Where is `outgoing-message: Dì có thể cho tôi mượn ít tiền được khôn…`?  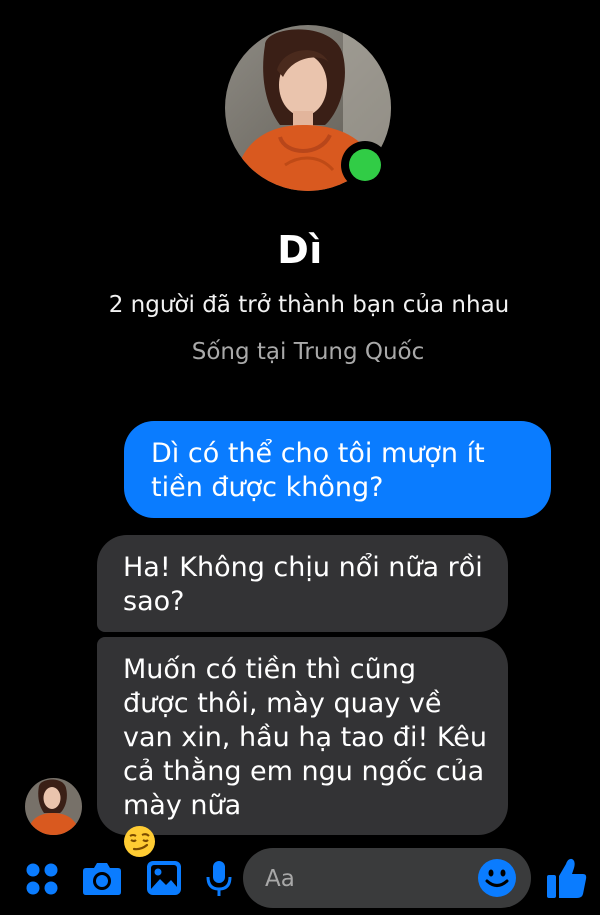
outgoing-message: Dì có thể cho tôi mượn ít tiền được khôn… is located at coordinates (337, 469).